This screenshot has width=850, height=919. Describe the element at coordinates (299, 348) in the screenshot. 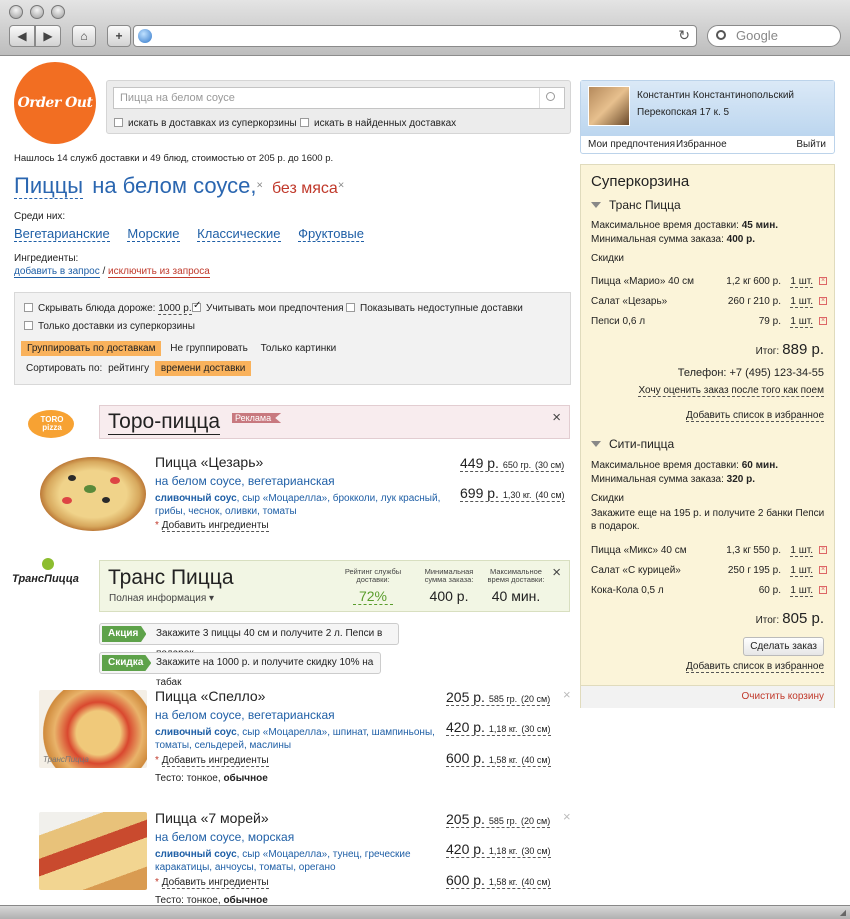

I see `only-pictures-button: Только картинки` at that location.